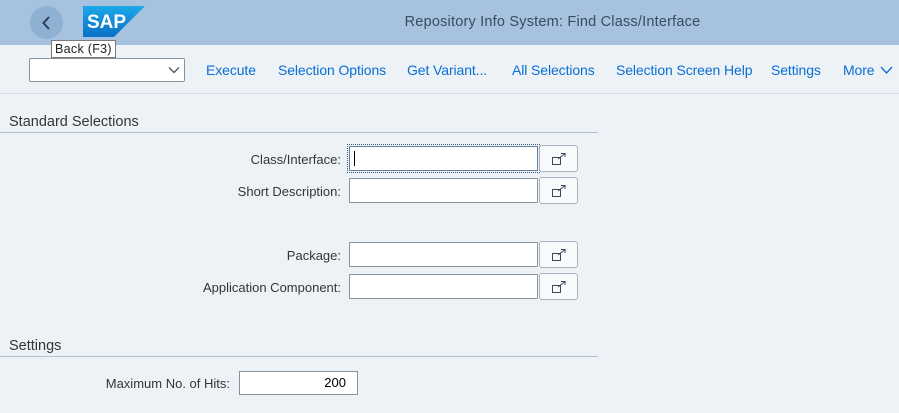 The image size is (899, 413). Describe the element at coordinates (83, 49) in the screenshot. I see `back-tooltip: Back (F3)` at that location.